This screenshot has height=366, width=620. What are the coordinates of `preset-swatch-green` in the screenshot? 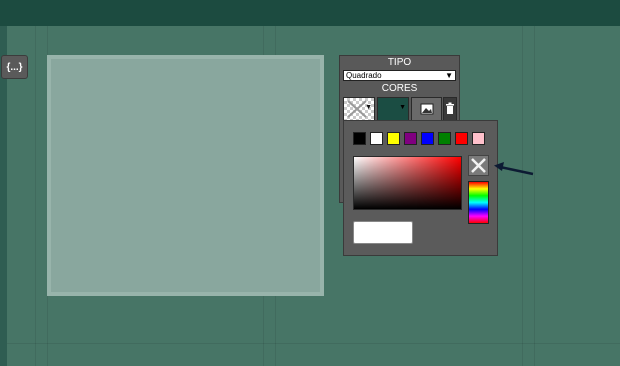 It's located at (444, 138).